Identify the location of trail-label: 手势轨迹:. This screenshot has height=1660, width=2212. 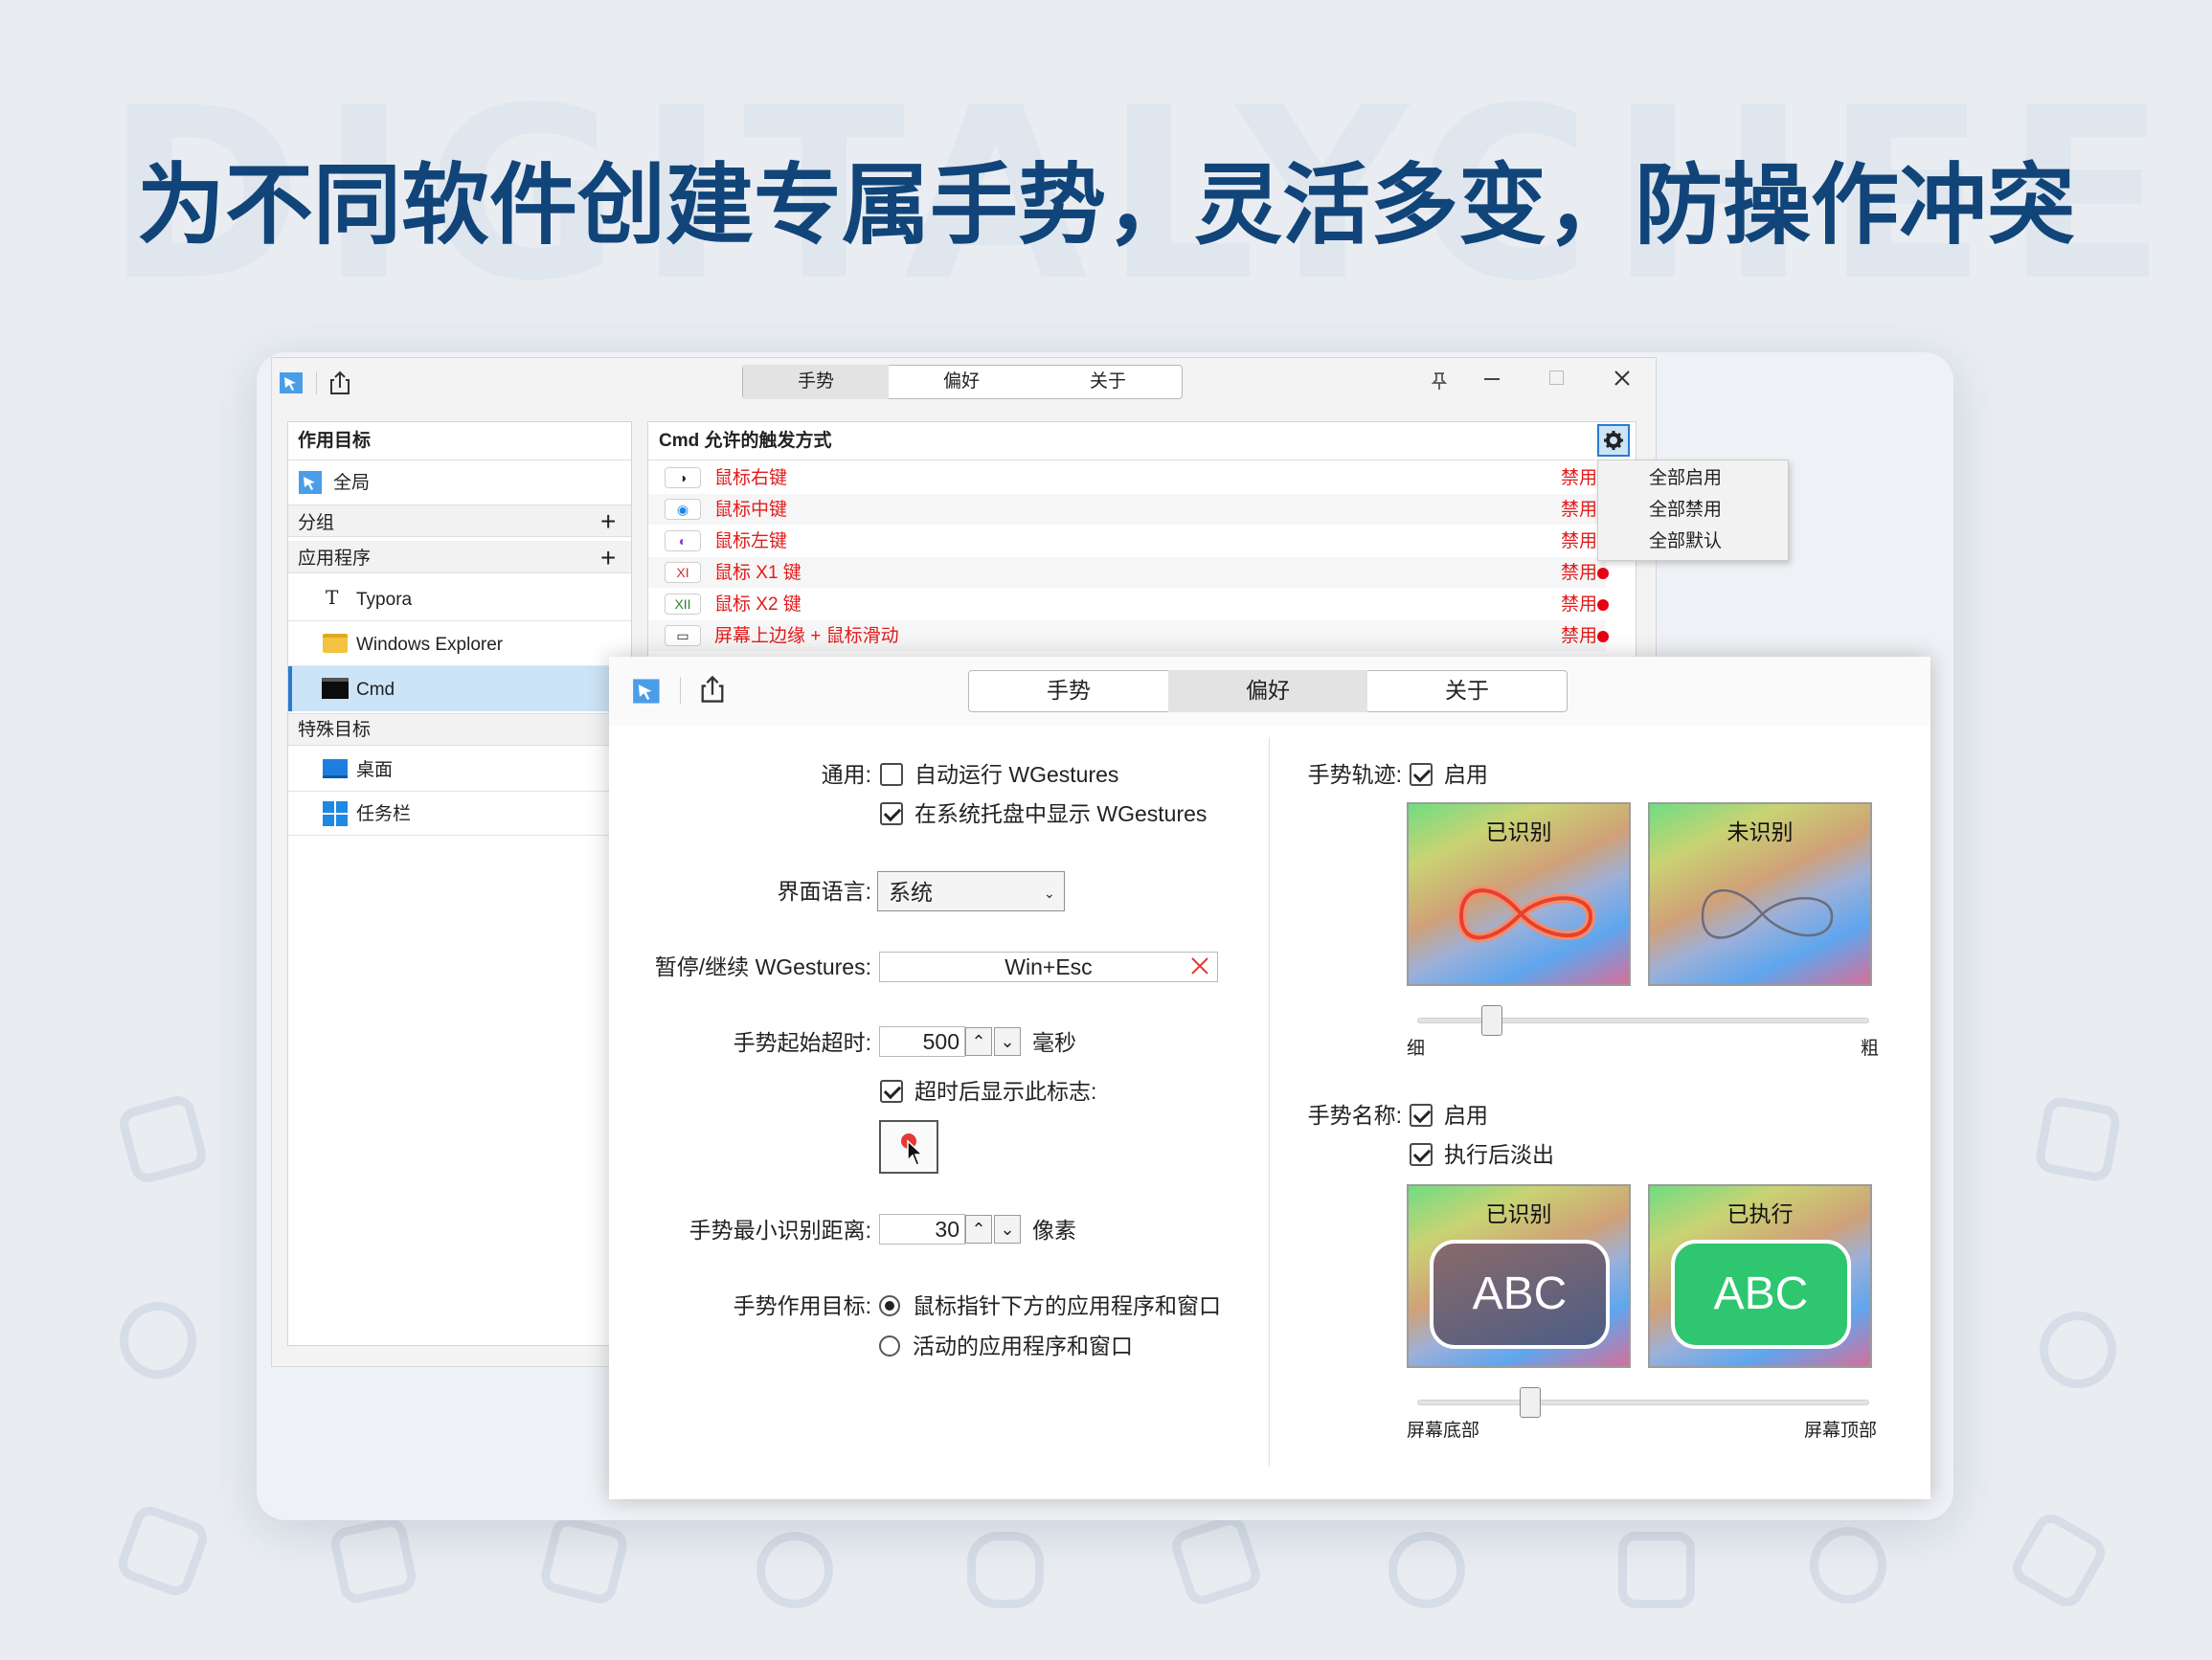
(1354, 774).